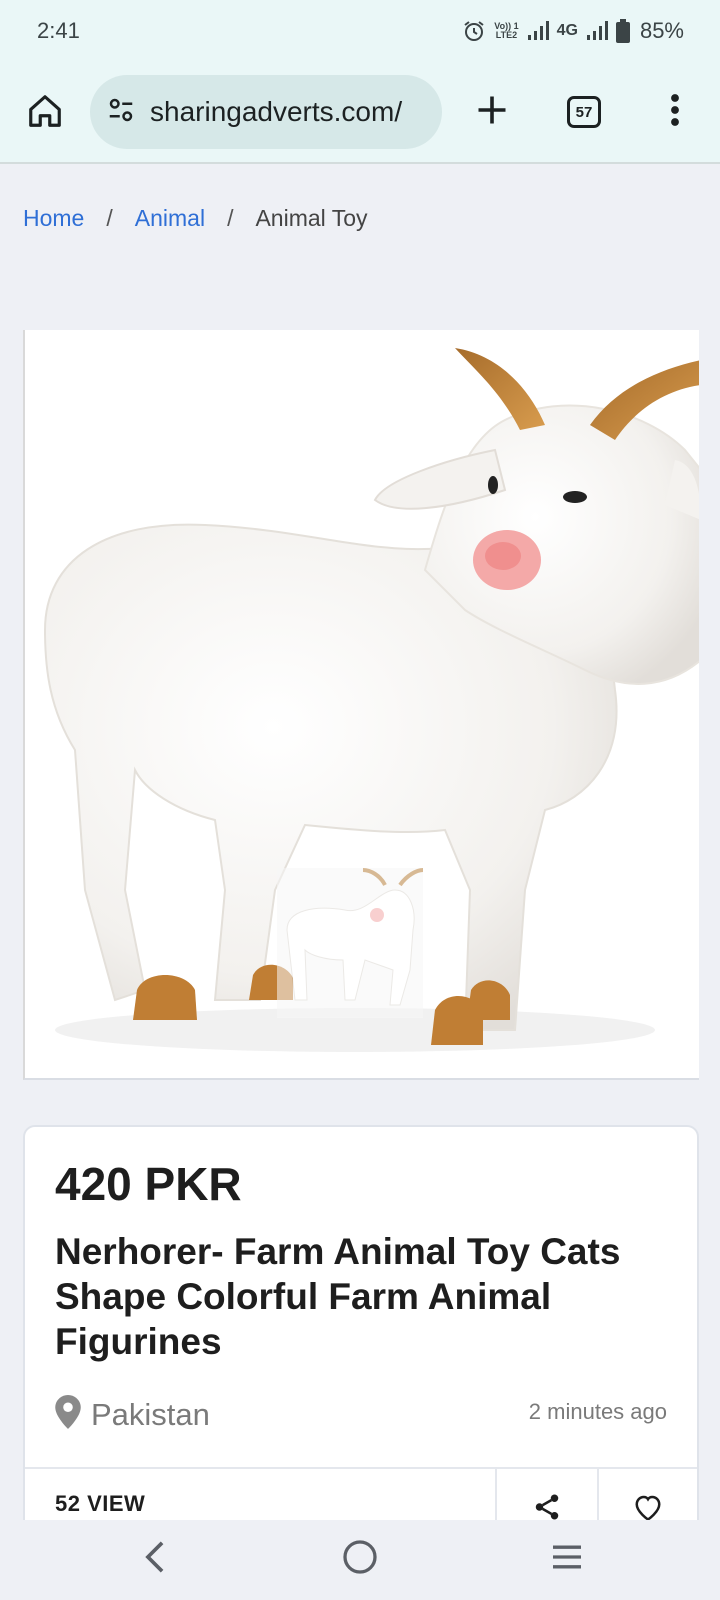 The image size is (720, 1600). I want to click on home-icon, so click(45, 113).